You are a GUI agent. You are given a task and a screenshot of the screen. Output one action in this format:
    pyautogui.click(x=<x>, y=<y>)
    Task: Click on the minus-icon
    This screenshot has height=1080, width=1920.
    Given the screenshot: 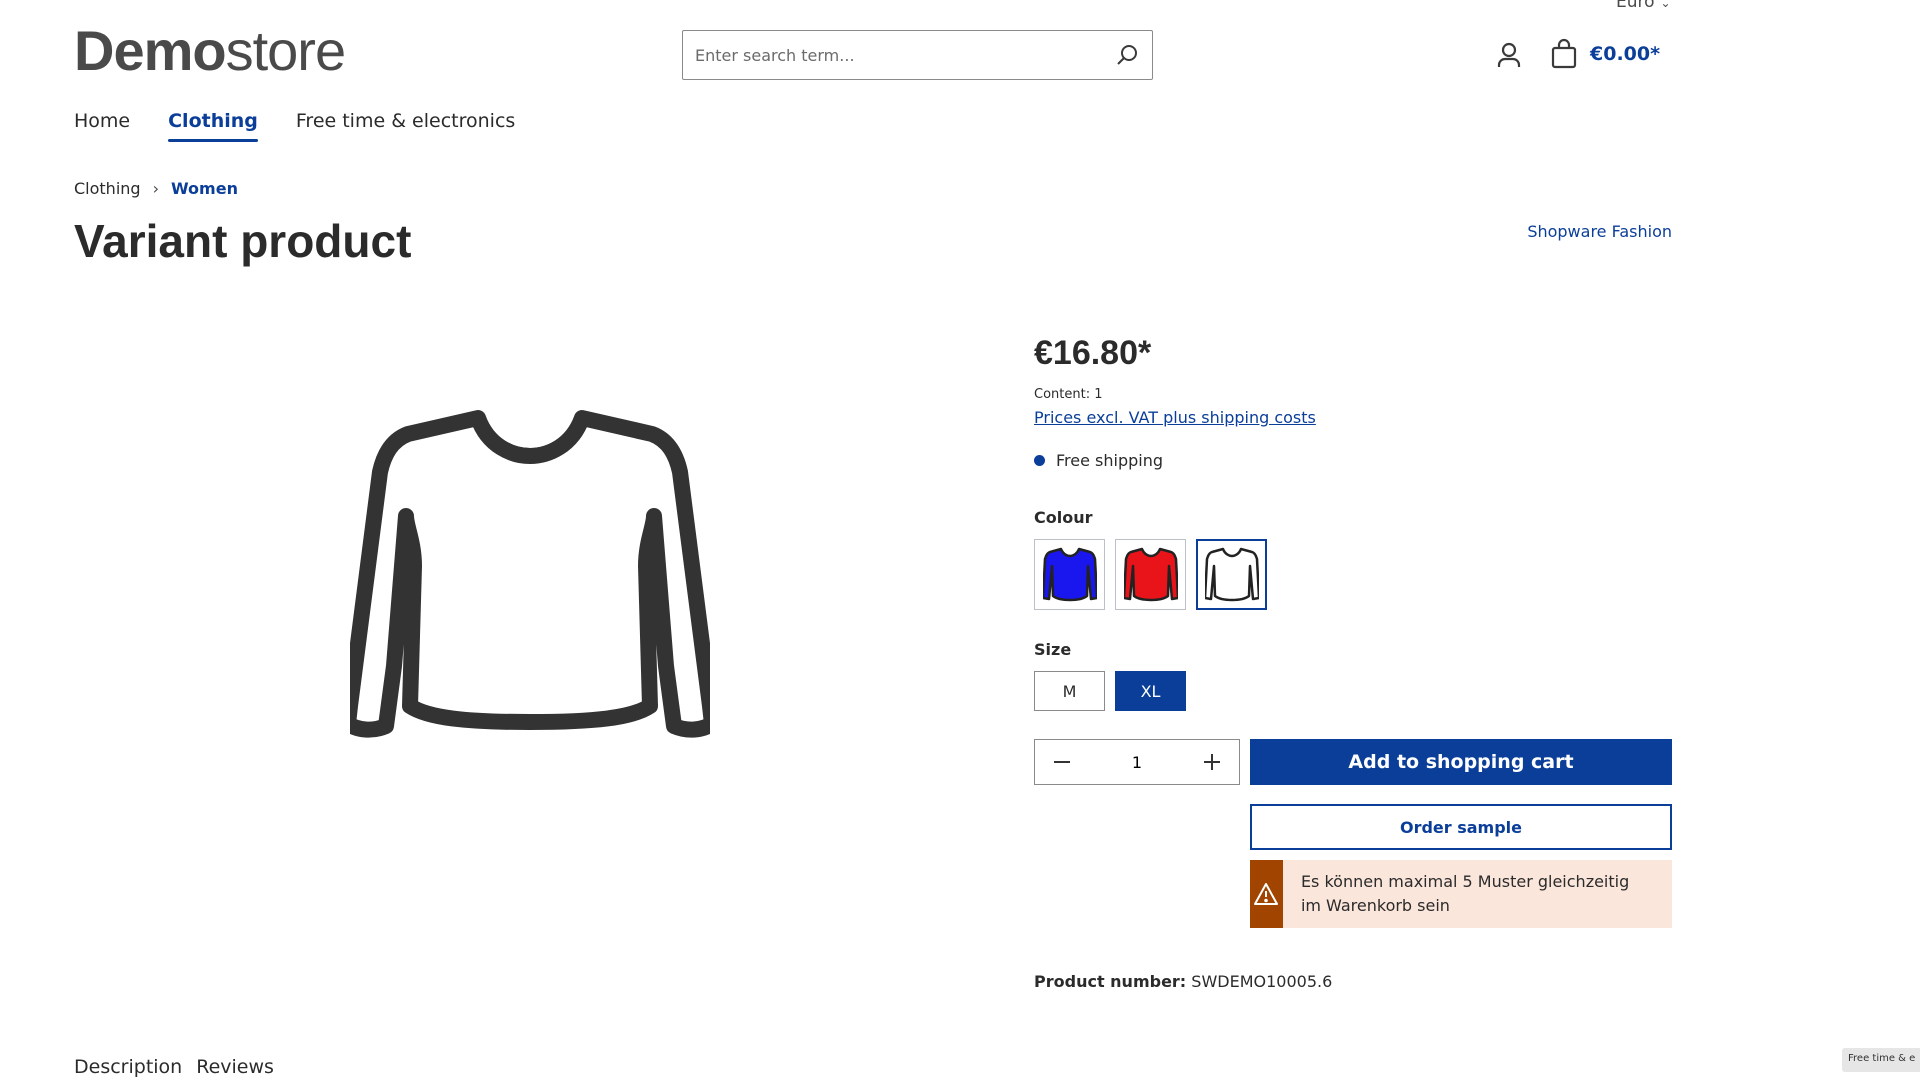 What is the action you would take?
    pyautogui.click(x=1062, y=762)
    